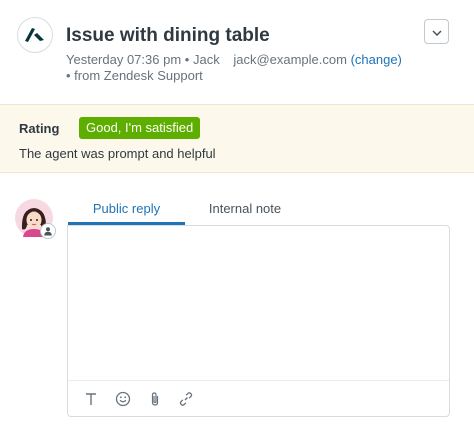  I want to click on ticket-menu-button, so click(436, 31).